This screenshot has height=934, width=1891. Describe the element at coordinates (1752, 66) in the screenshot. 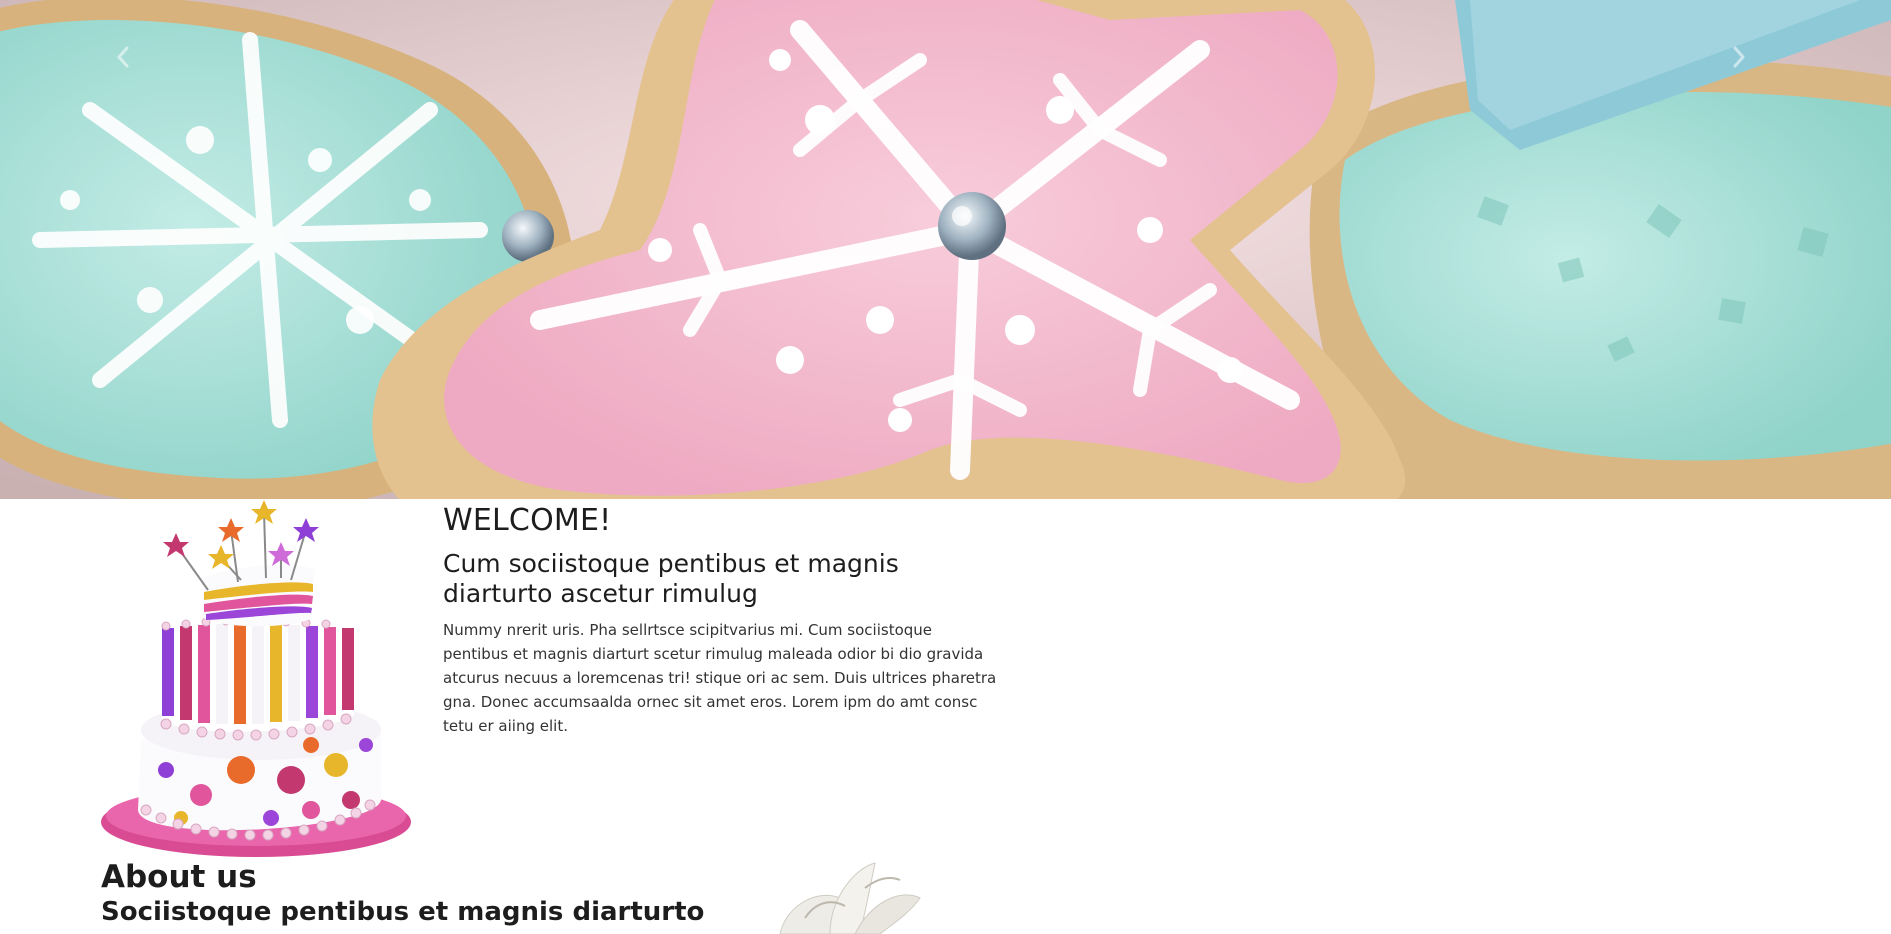

I see `carousel-next-button` at that location.